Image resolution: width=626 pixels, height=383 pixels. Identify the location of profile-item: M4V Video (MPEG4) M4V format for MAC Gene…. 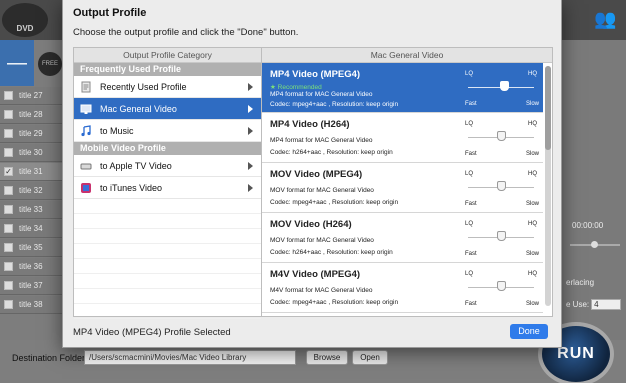
(402, 288).